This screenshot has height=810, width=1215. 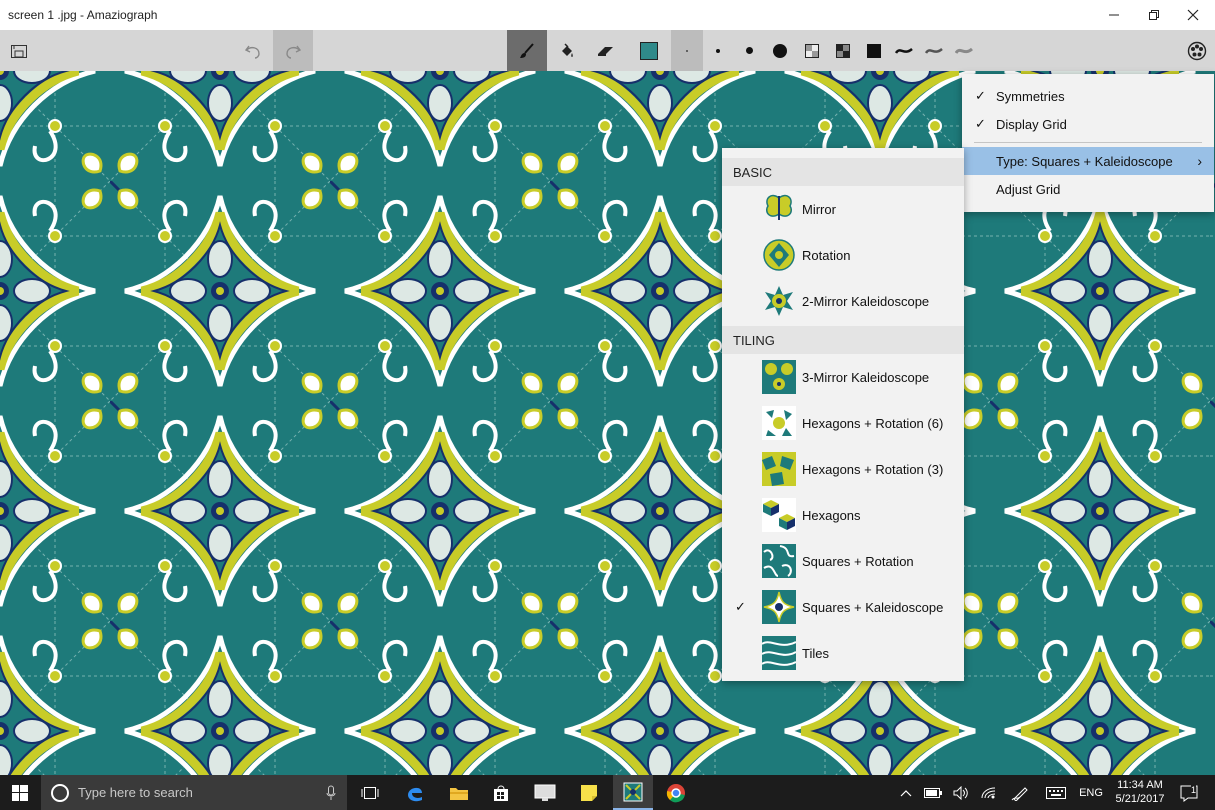 I want to click on action-center-button: 1, so click(x=1189, y=792).